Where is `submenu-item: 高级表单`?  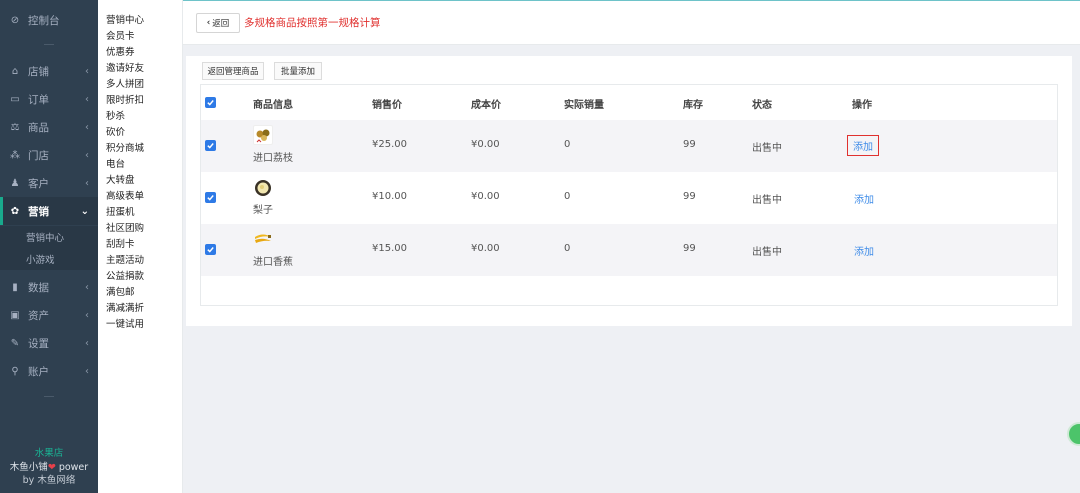 submenu-item: 高级表单 is located at coordinates (125, 195).